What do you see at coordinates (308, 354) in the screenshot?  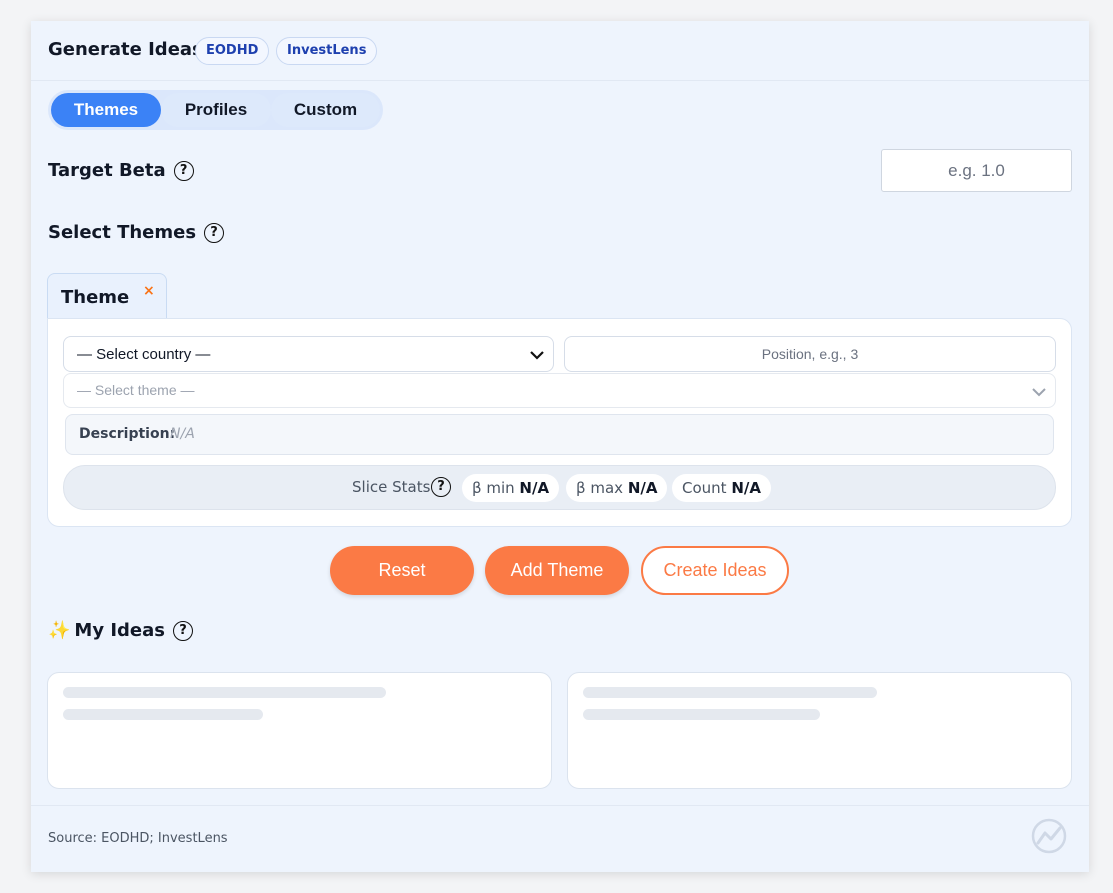 I see `country-select: — Select country —` at bounding box center [308, 354].